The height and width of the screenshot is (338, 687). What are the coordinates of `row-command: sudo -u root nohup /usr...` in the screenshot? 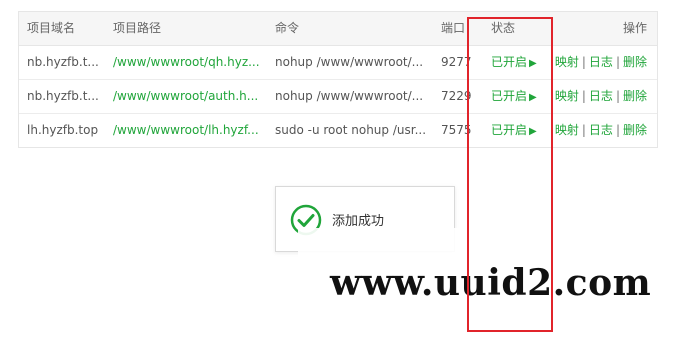 It's located at (350, 130).